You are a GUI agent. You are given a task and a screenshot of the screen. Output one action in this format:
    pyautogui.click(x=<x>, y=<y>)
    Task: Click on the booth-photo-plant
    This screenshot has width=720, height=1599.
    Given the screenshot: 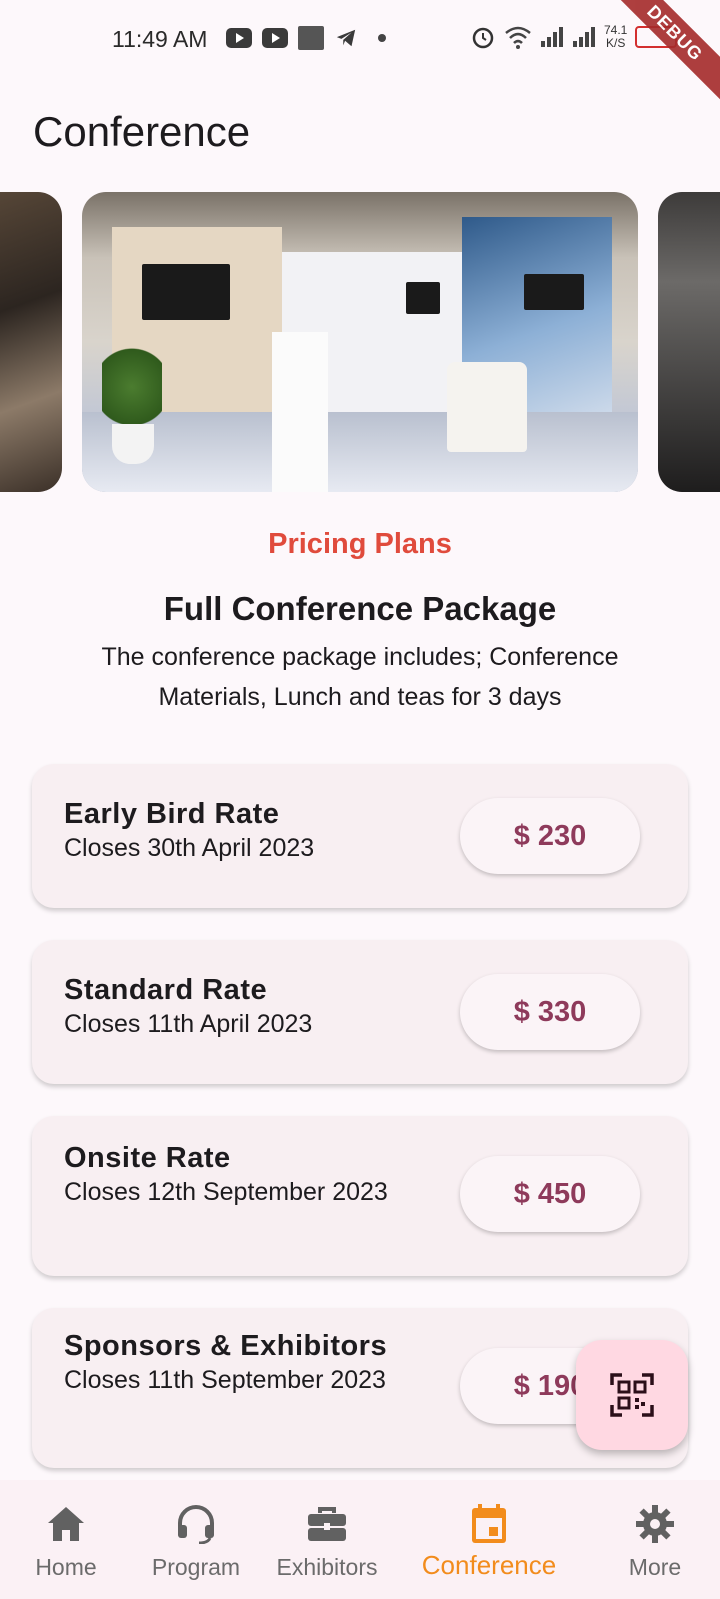 What is the action you would take?
    pyautogui.click(x=132, y=387)
    